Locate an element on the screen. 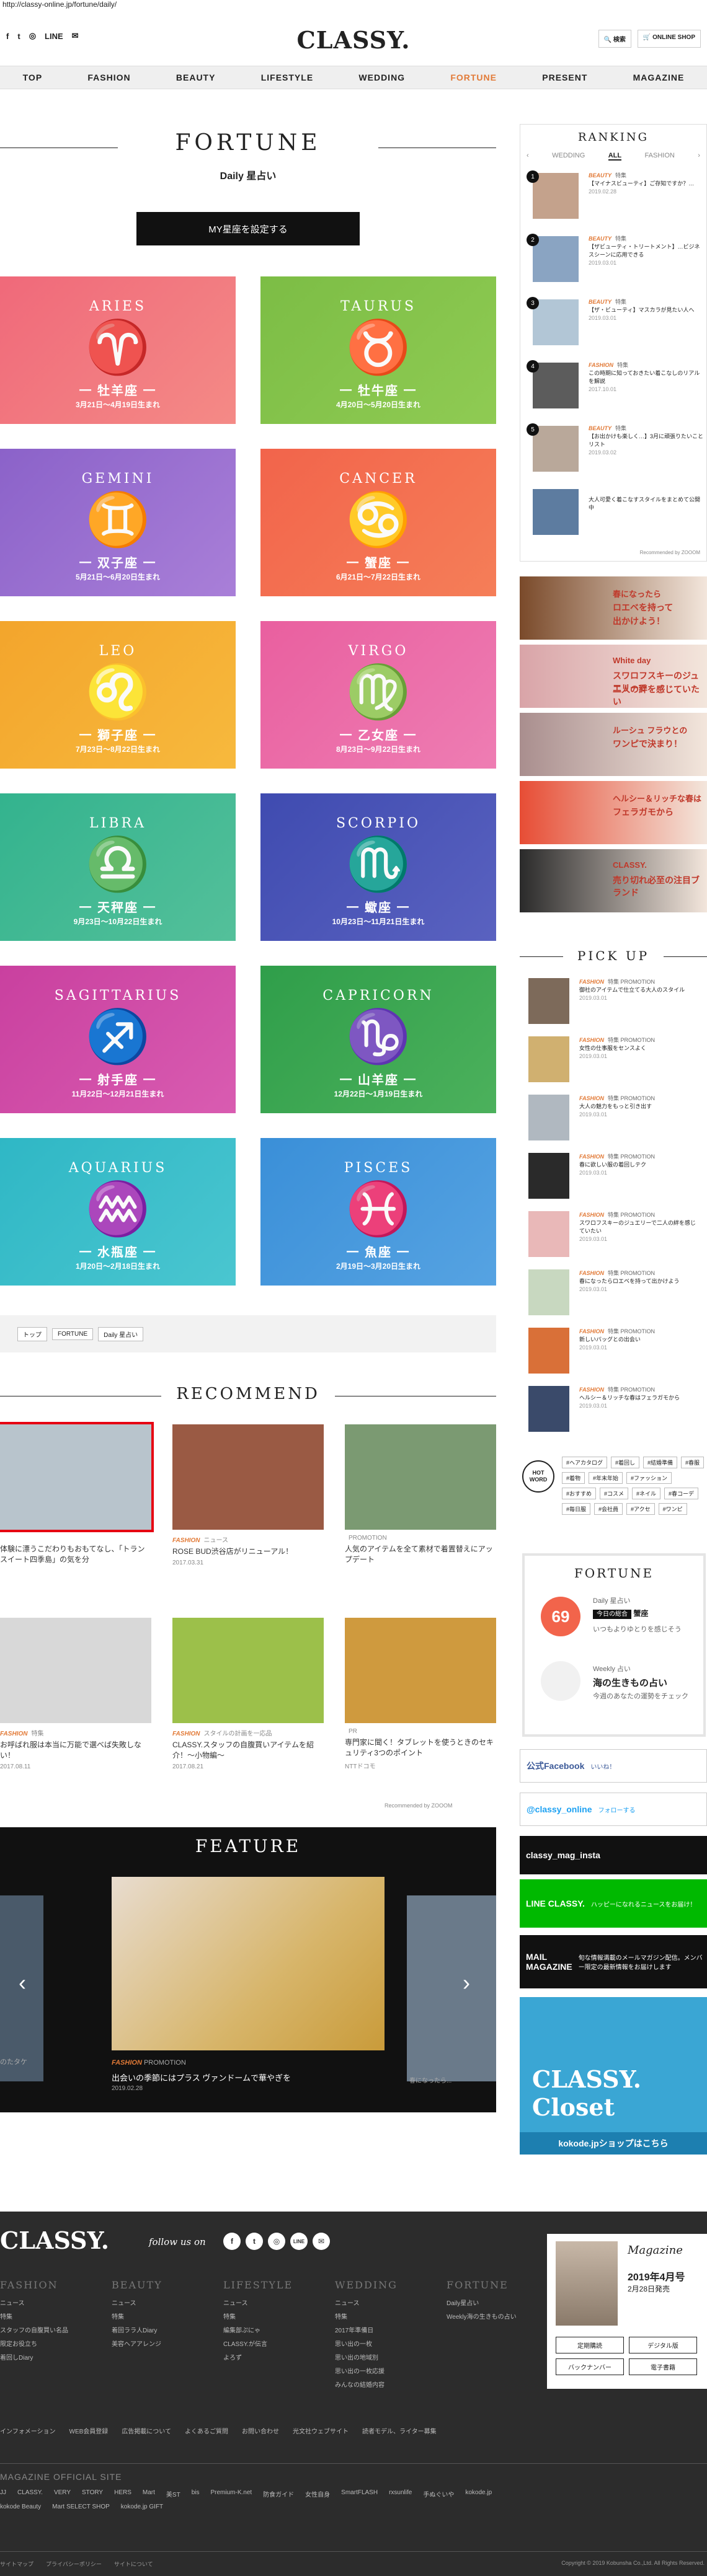 This screenshot has height=2576, width=707. hot-word-tag: #ファッション is located at coordinates (649, 1478).